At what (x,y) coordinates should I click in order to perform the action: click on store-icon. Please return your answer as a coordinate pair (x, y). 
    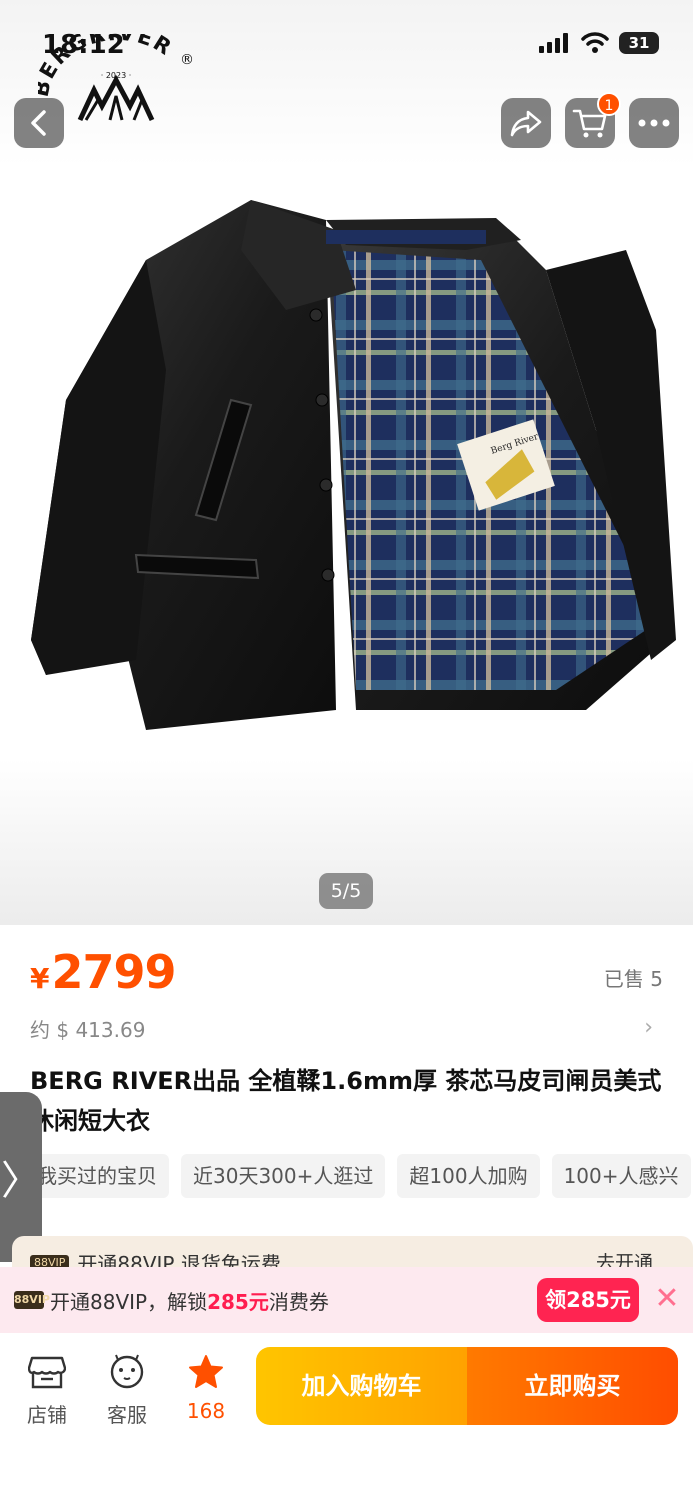
    Looking at the image, I should click on (47, 1372).